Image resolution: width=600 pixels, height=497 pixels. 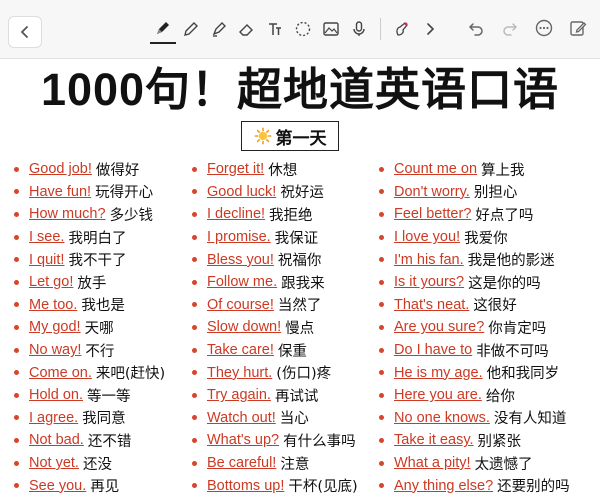 I want to click on phrase-english: Come on., so click(x=60, y=372).